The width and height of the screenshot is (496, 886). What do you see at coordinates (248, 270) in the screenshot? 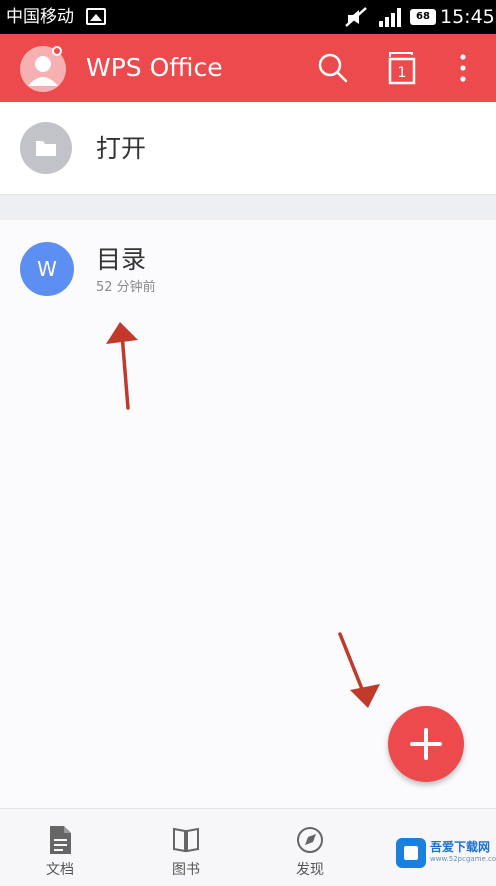
I see `recent-file-item: W 目录 52 分钟前` at bounding box center [248, 270].